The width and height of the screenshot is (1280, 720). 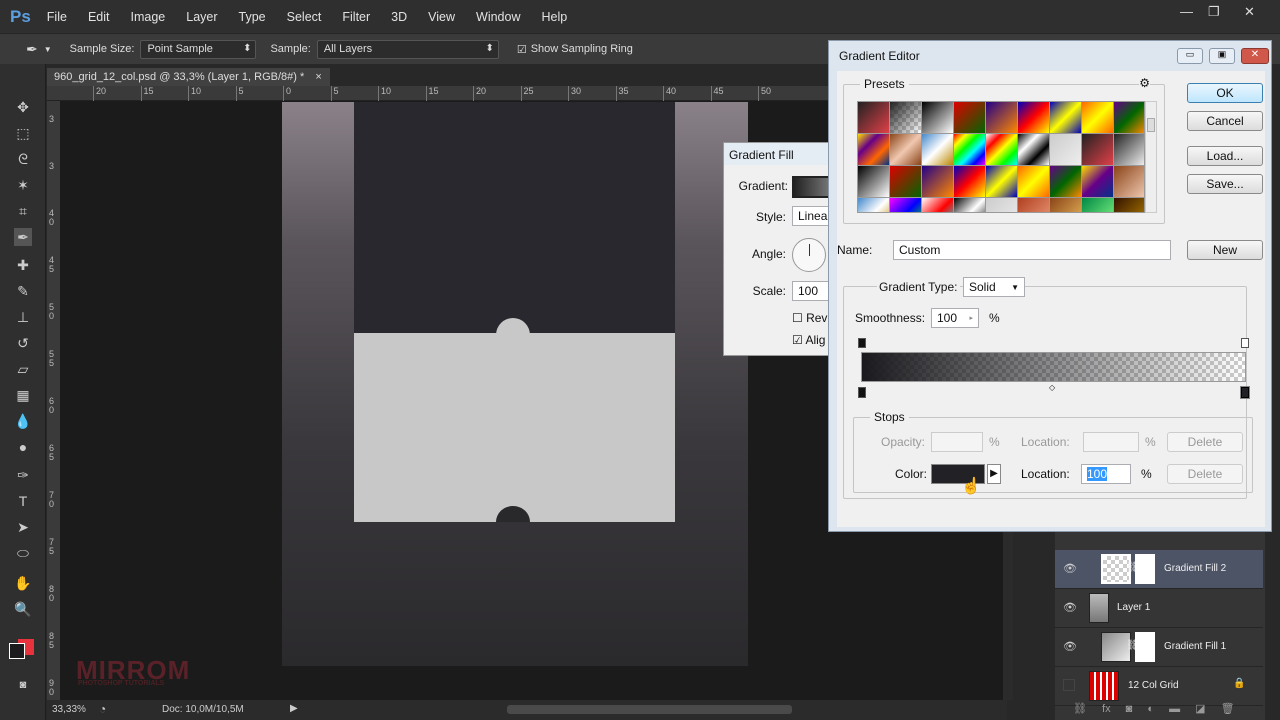 I want to click on presets-grid, so click(x=1001, y=157).